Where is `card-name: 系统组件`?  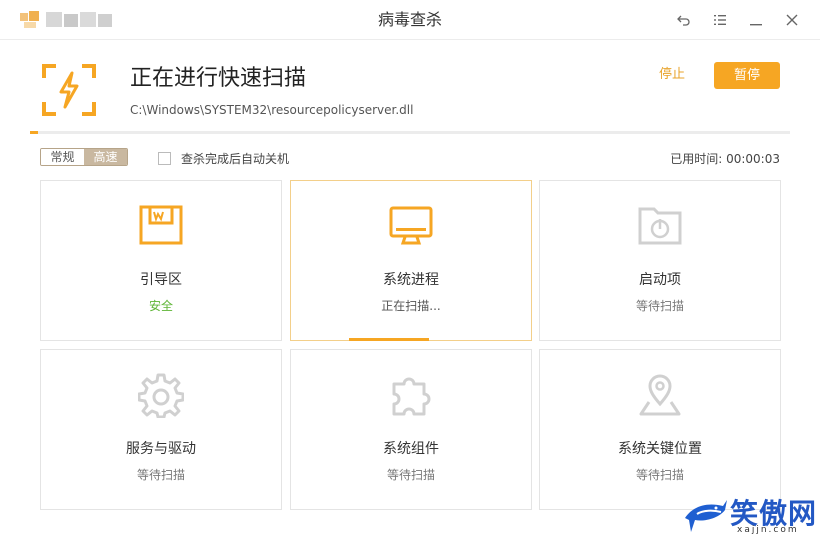
card-name: 系统组件 is located at coordinates (411, 449).